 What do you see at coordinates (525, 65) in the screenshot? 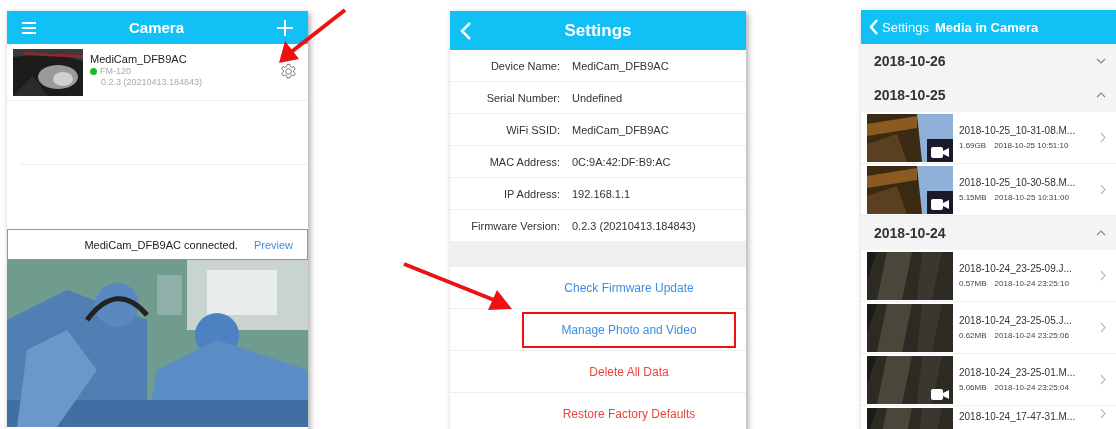
I see `field-label: Device Name:` at bounding box center [525, 65].